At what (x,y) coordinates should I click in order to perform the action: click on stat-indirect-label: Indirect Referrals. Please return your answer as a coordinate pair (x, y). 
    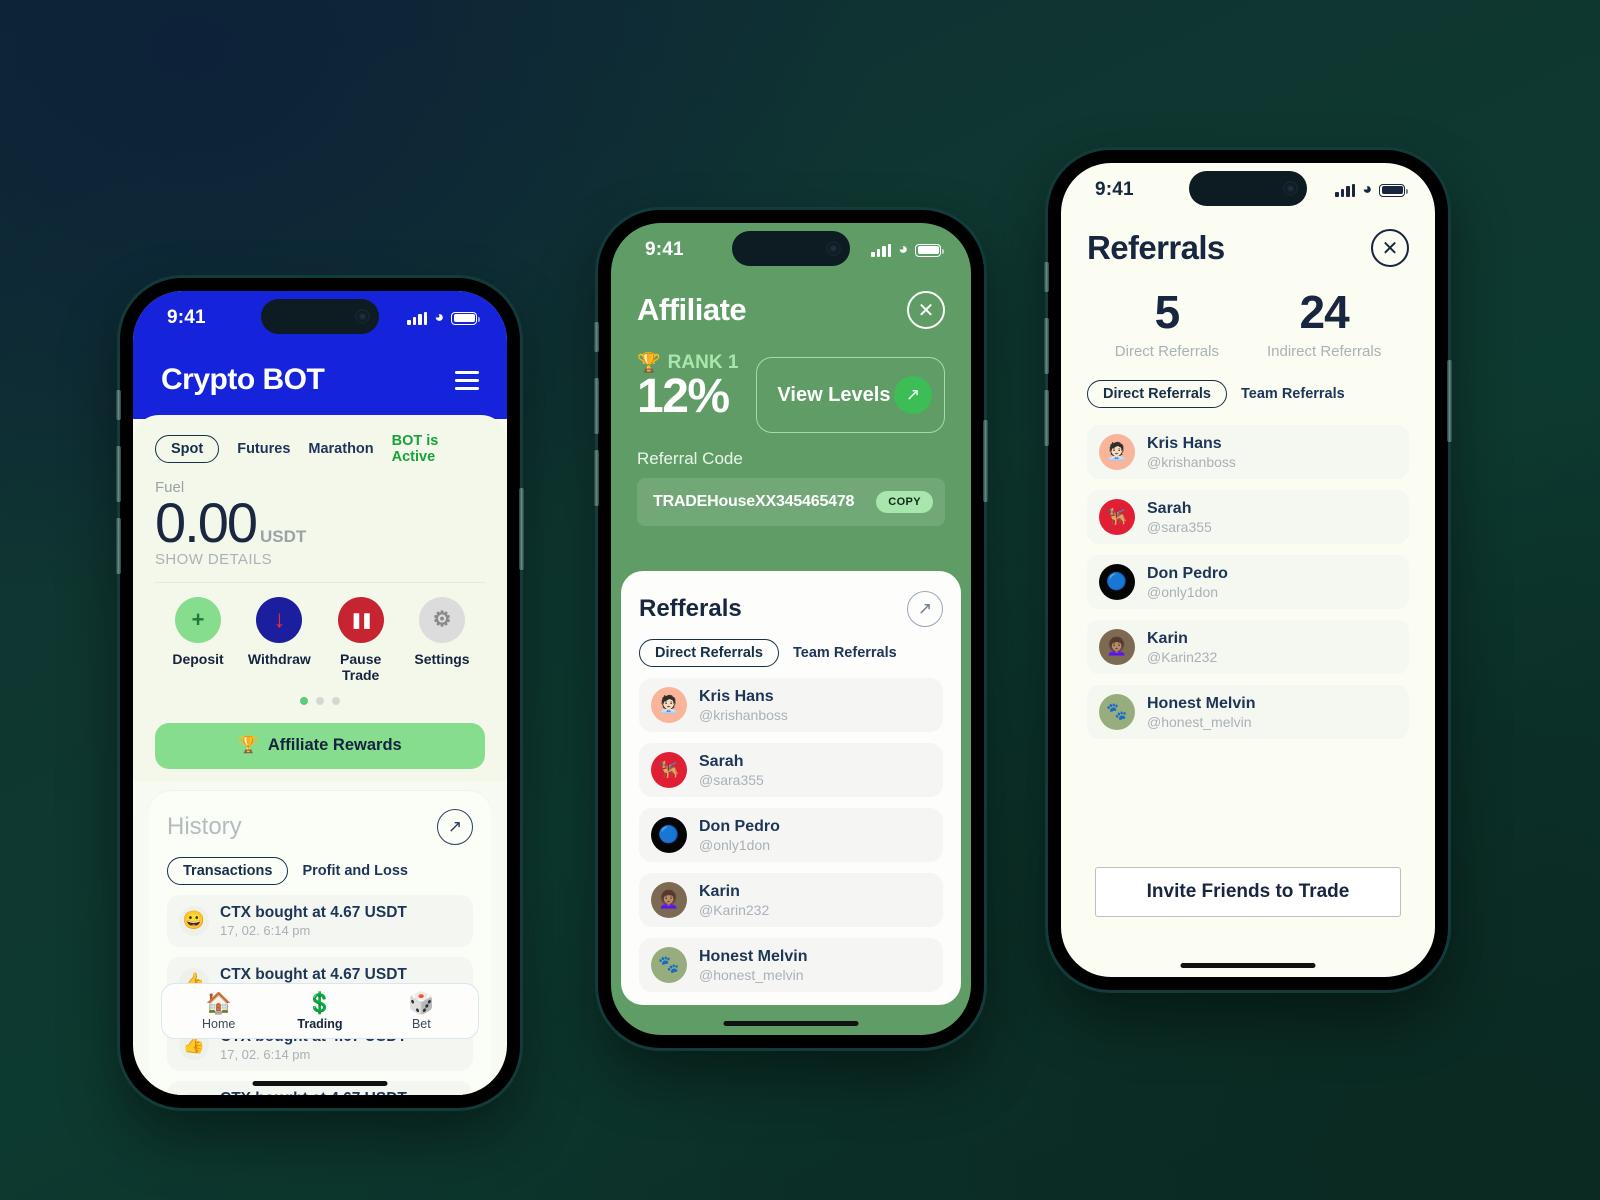
    Looking at the image, I should click on (1324, 351).